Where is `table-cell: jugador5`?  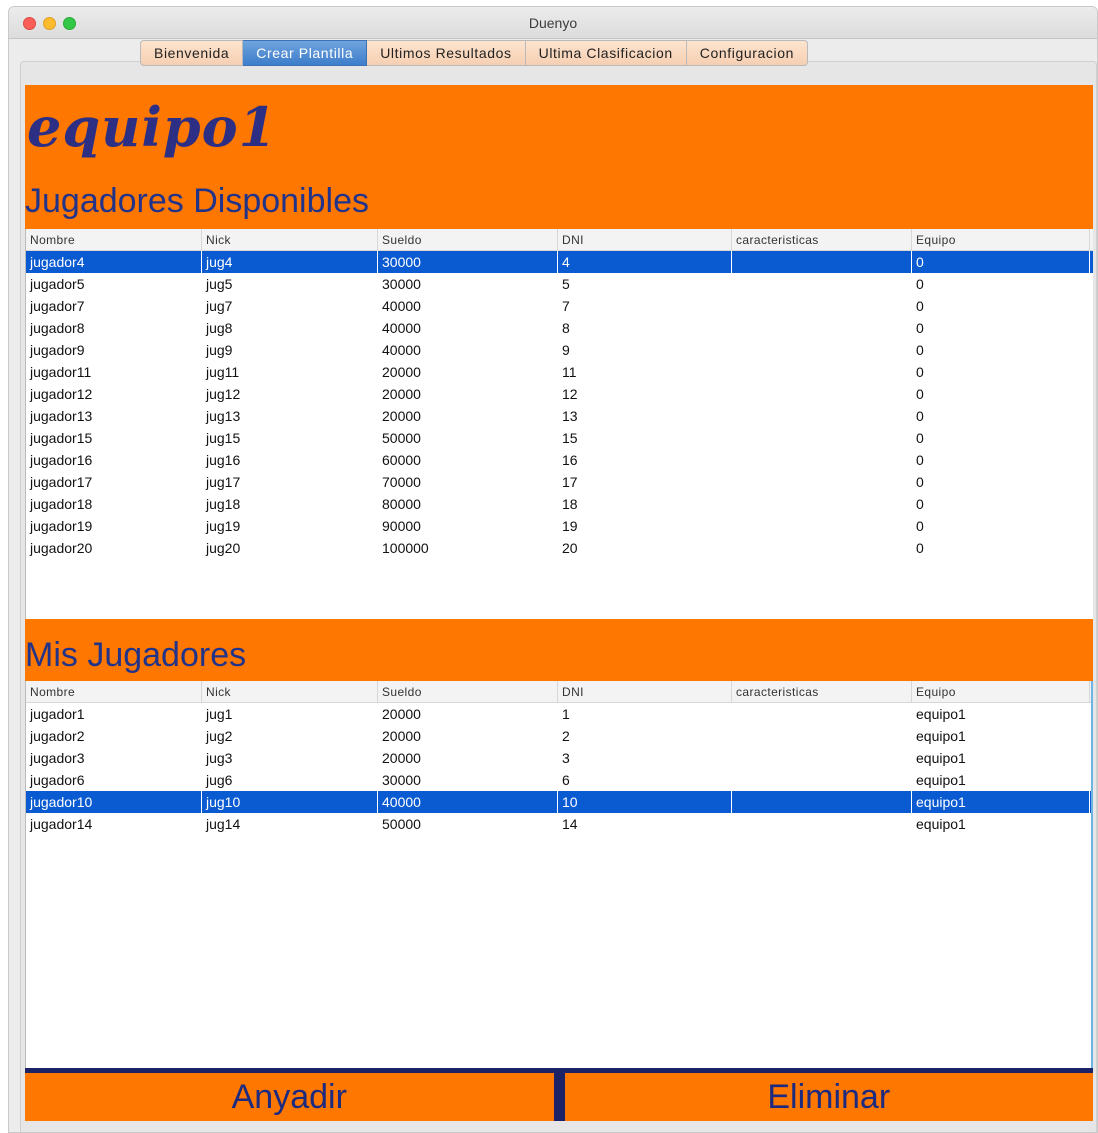
table-cell: jugador5 is located at coordinates (114, 284).